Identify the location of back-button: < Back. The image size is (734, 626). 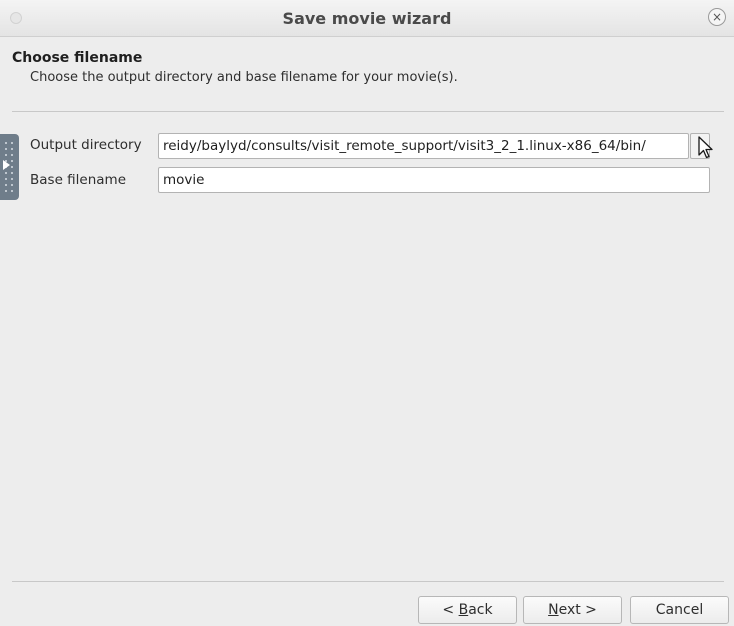
(467, 610).